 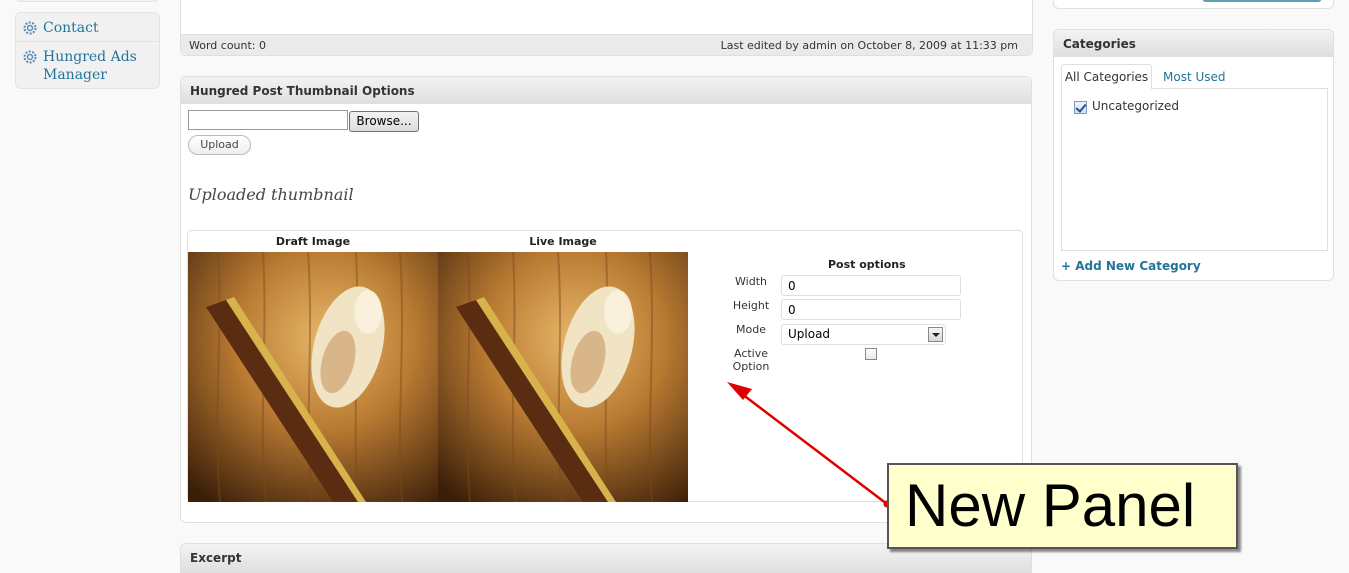 I want to click on panel-header: Hungred Post Thumbnail Options, so click(x=606, y=90).